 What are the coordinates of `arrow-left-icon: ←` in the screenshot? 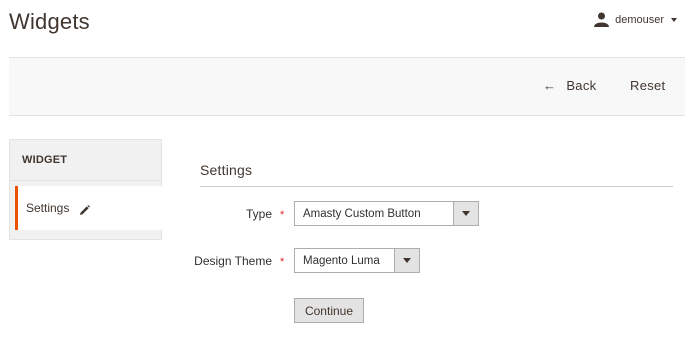 It's located at (550, 85).